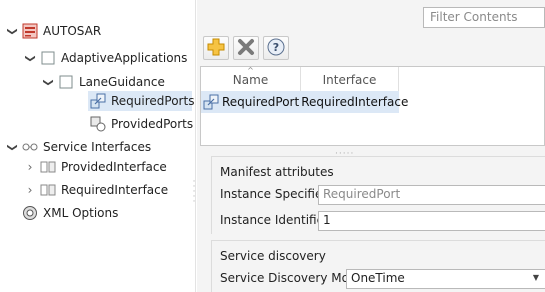 This screenshot has width=545, height=292. What do you see at coordinates (260, 102) in the screenshot?
I see `cell-name: RequiredPort` at bounding box center [260, 102].